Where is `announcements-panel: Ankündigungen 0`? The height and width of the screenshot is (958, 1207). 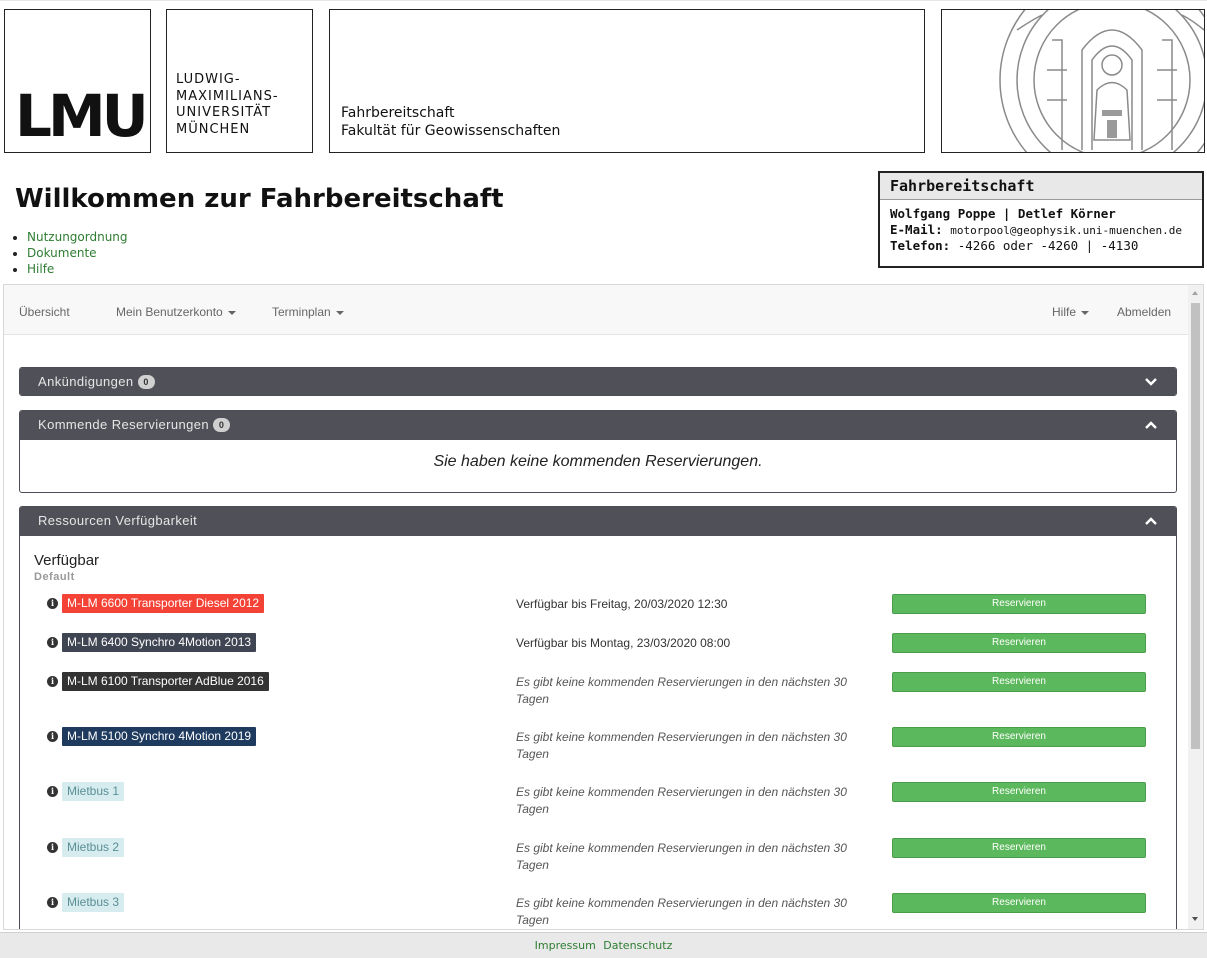 announcements-panel: Ankündigungen 0 is located at coordinates (598, 381).